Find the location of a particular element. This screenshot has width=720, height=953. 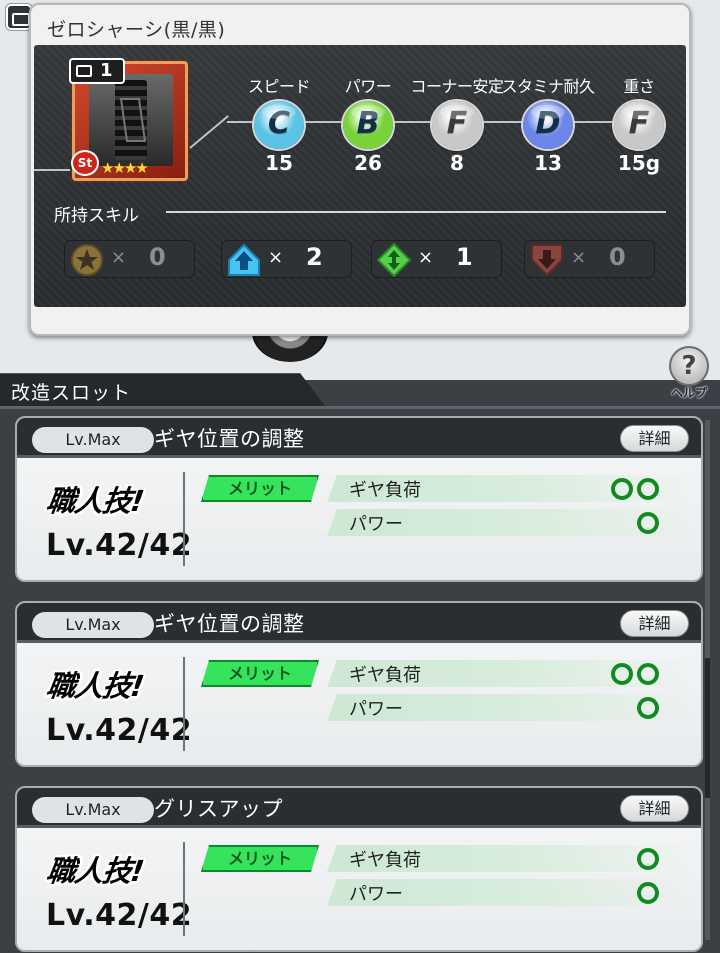

owned-count-badge: 1 is located at coordinates (97, 71).